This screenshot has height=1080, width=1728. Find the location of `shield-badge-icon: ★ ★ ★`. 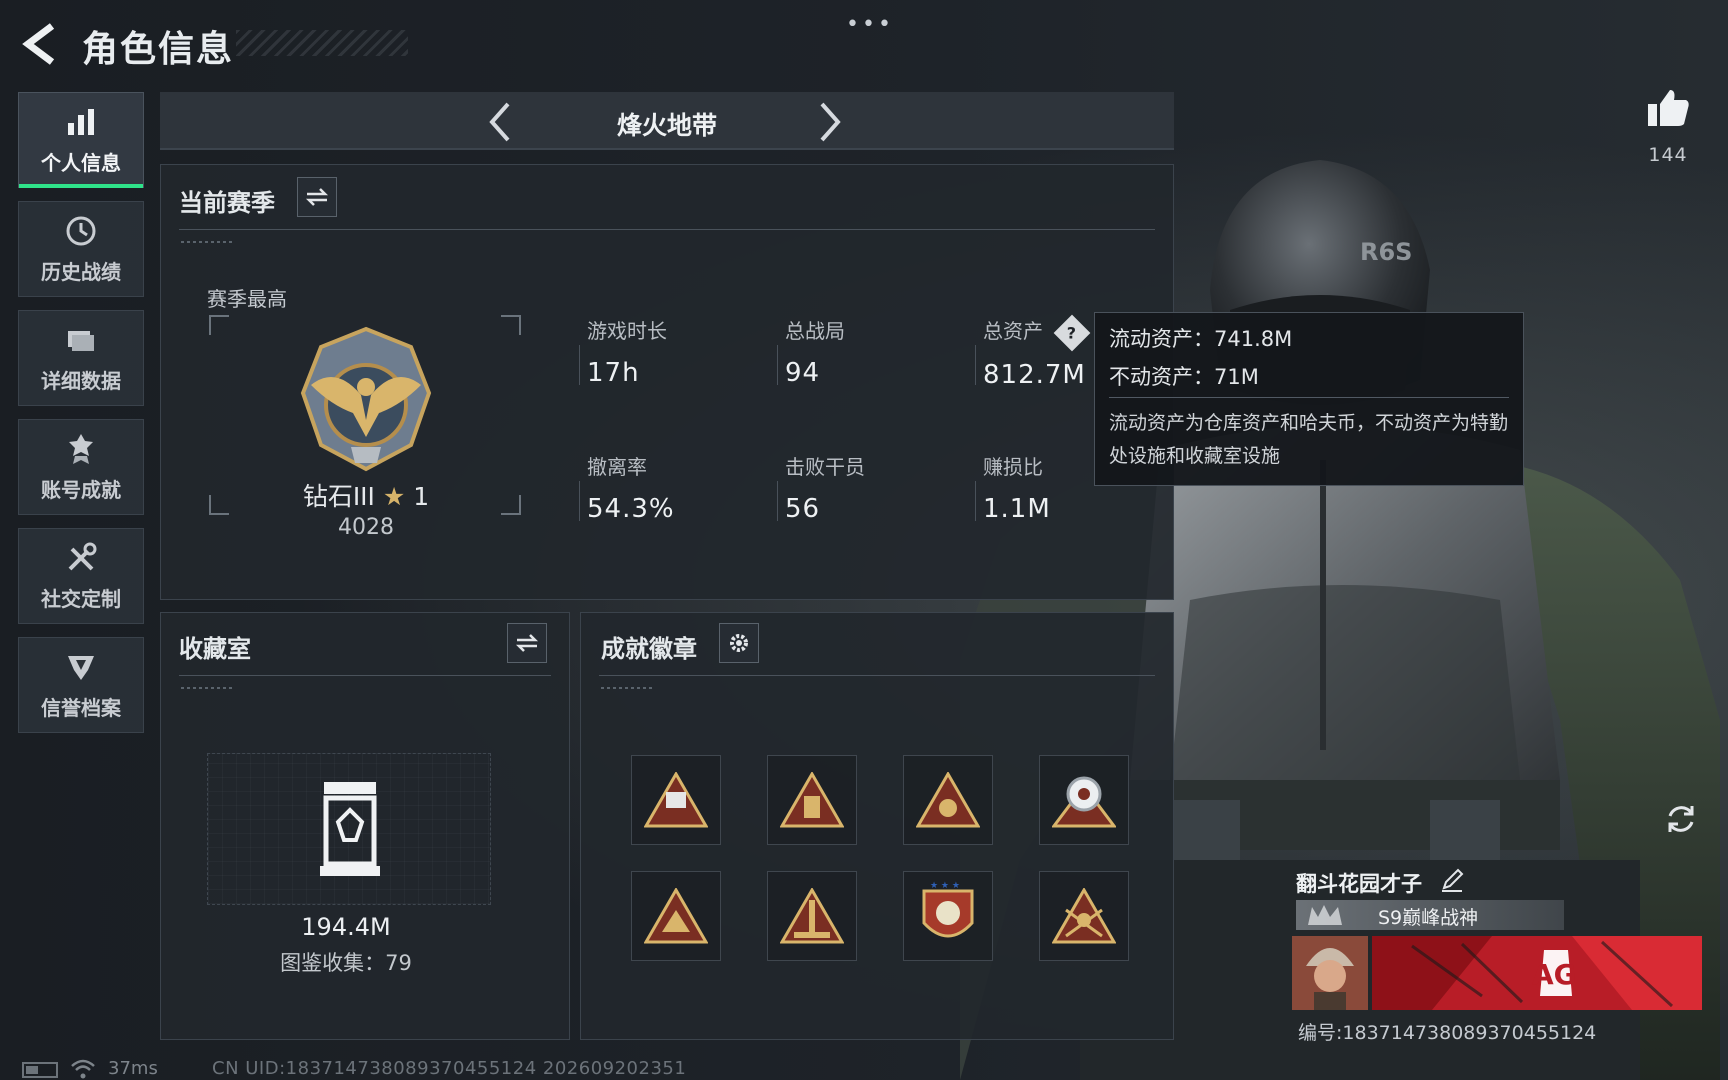

shield-badge-icon: ★ ★ ★ is located at coordinates (948, 909).